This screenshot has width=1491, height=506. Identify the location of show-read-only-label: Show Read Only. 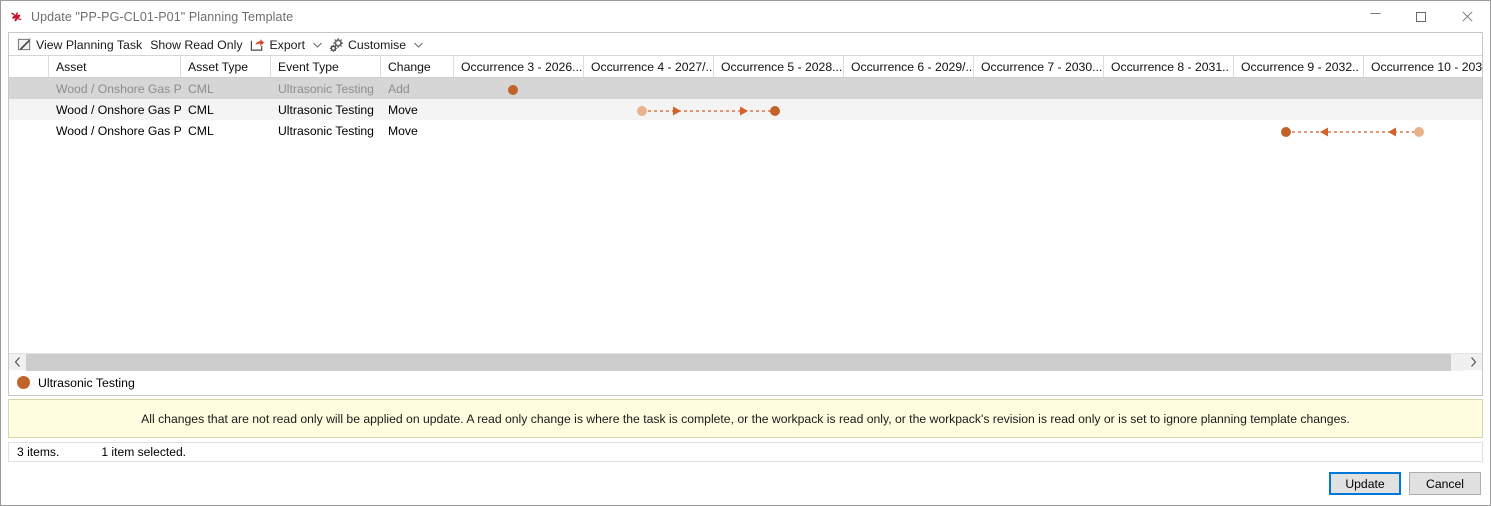
(196, 44).